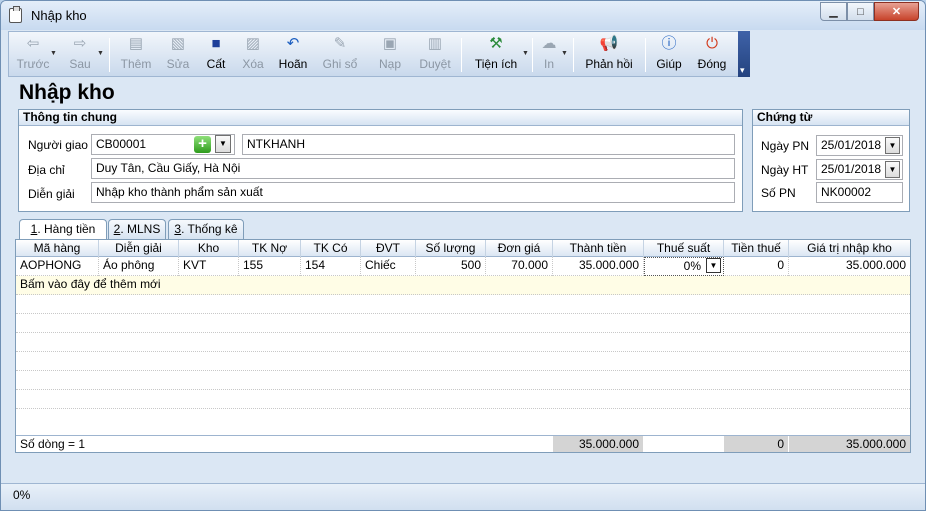 The width and height of the screenshot is (926, 511). I want to click on pn-date-label: Ngày PN, so click(785, 146).